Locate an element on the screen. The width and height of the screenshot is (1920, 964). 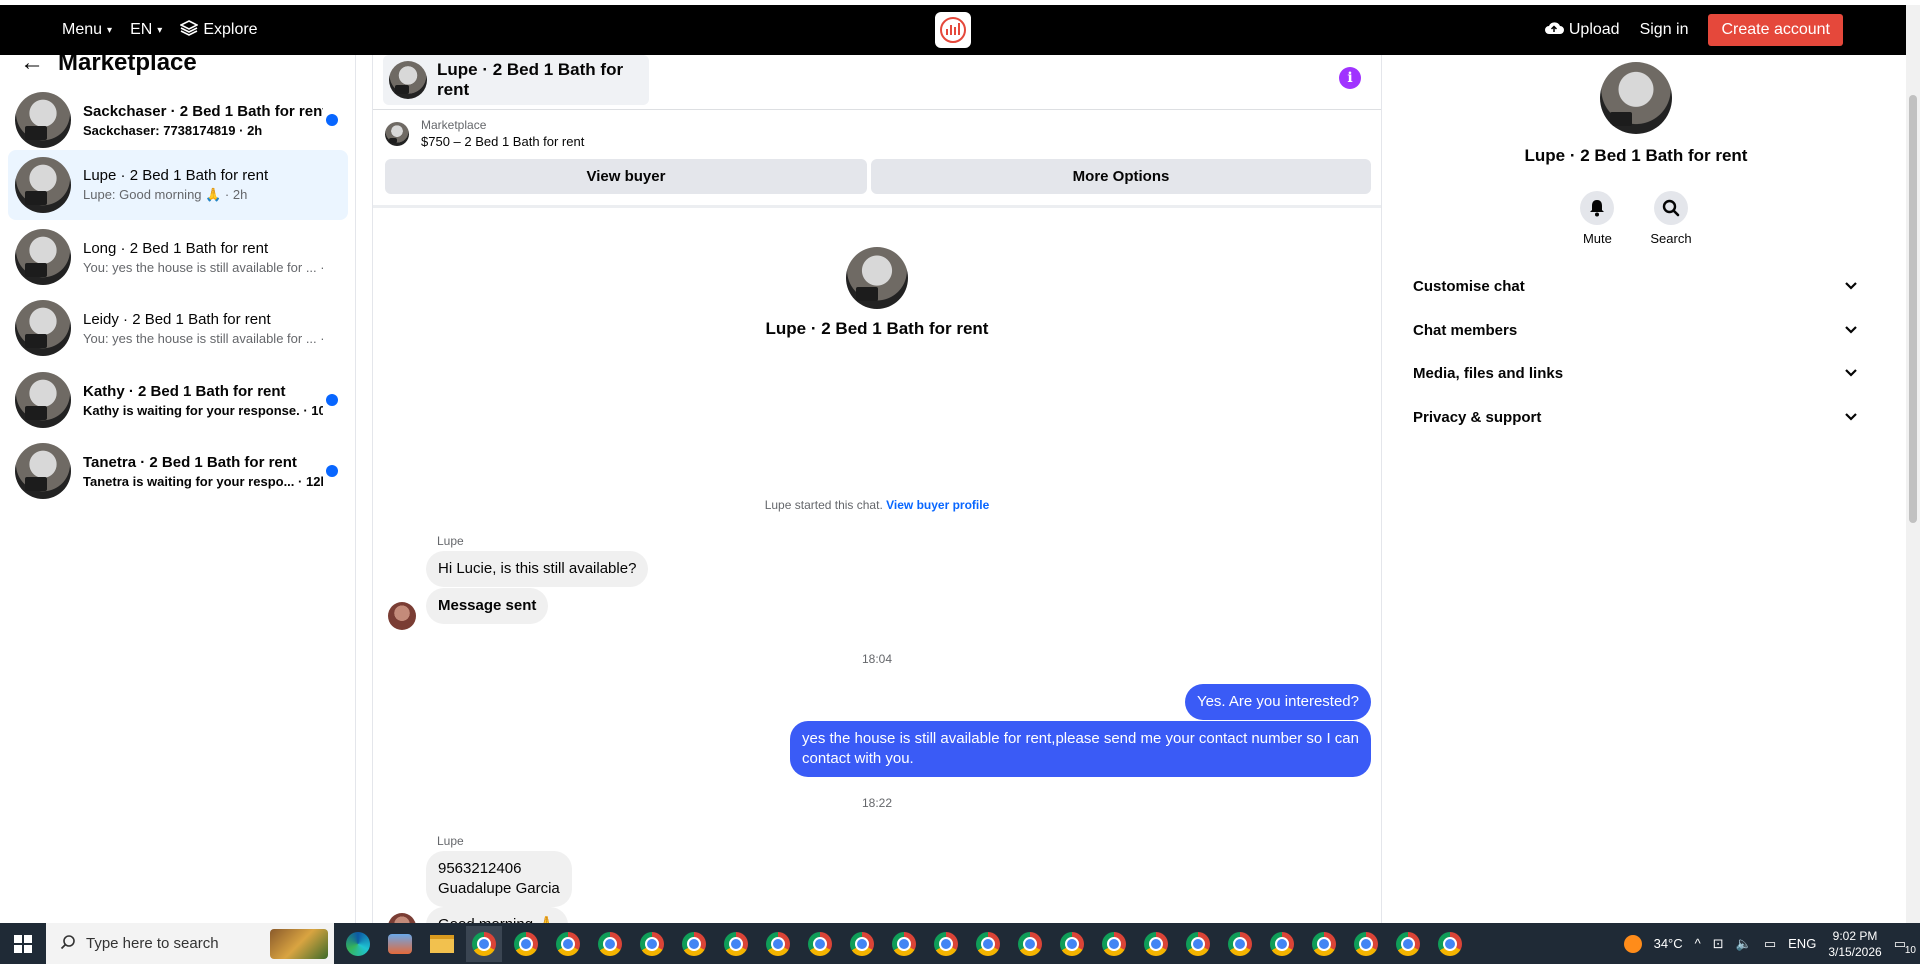
upload-button: Upload is located at coordinates (1582, 30).